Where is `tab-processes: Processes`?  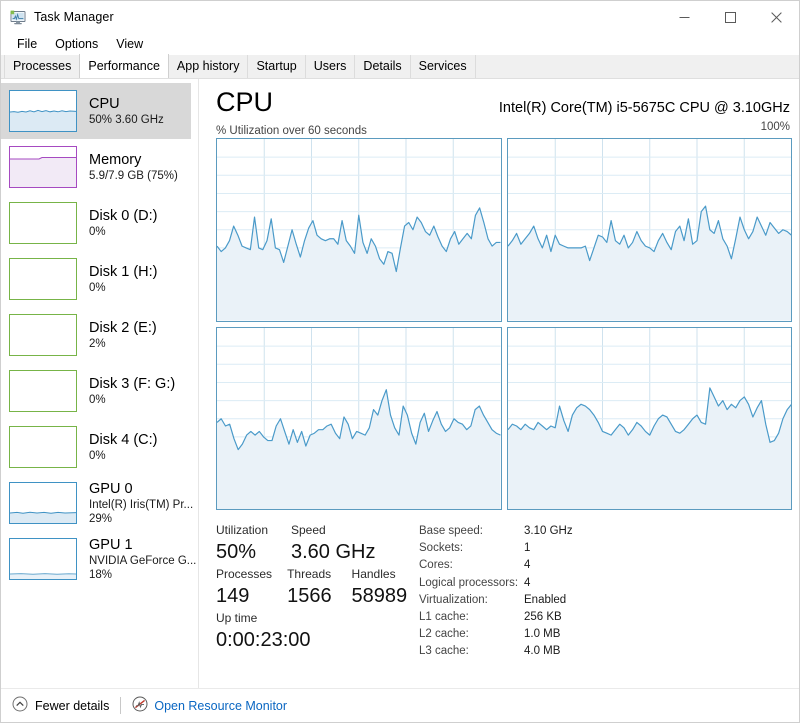
tab-processes: Processes is located at coordinates (42, 66).